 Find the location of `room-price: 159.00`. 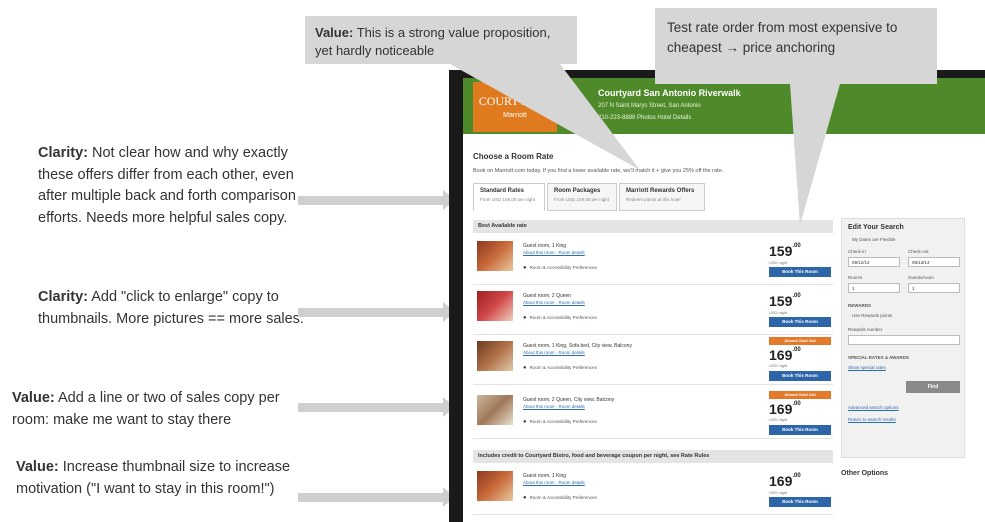

room-price: 159.00 is located at coordinates (785, 251).